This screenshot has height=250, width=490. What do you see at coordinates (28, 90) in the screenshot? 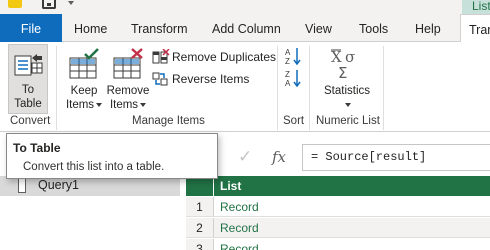
I see `to-table-label-line1: To` at bounding box center [28, 90].